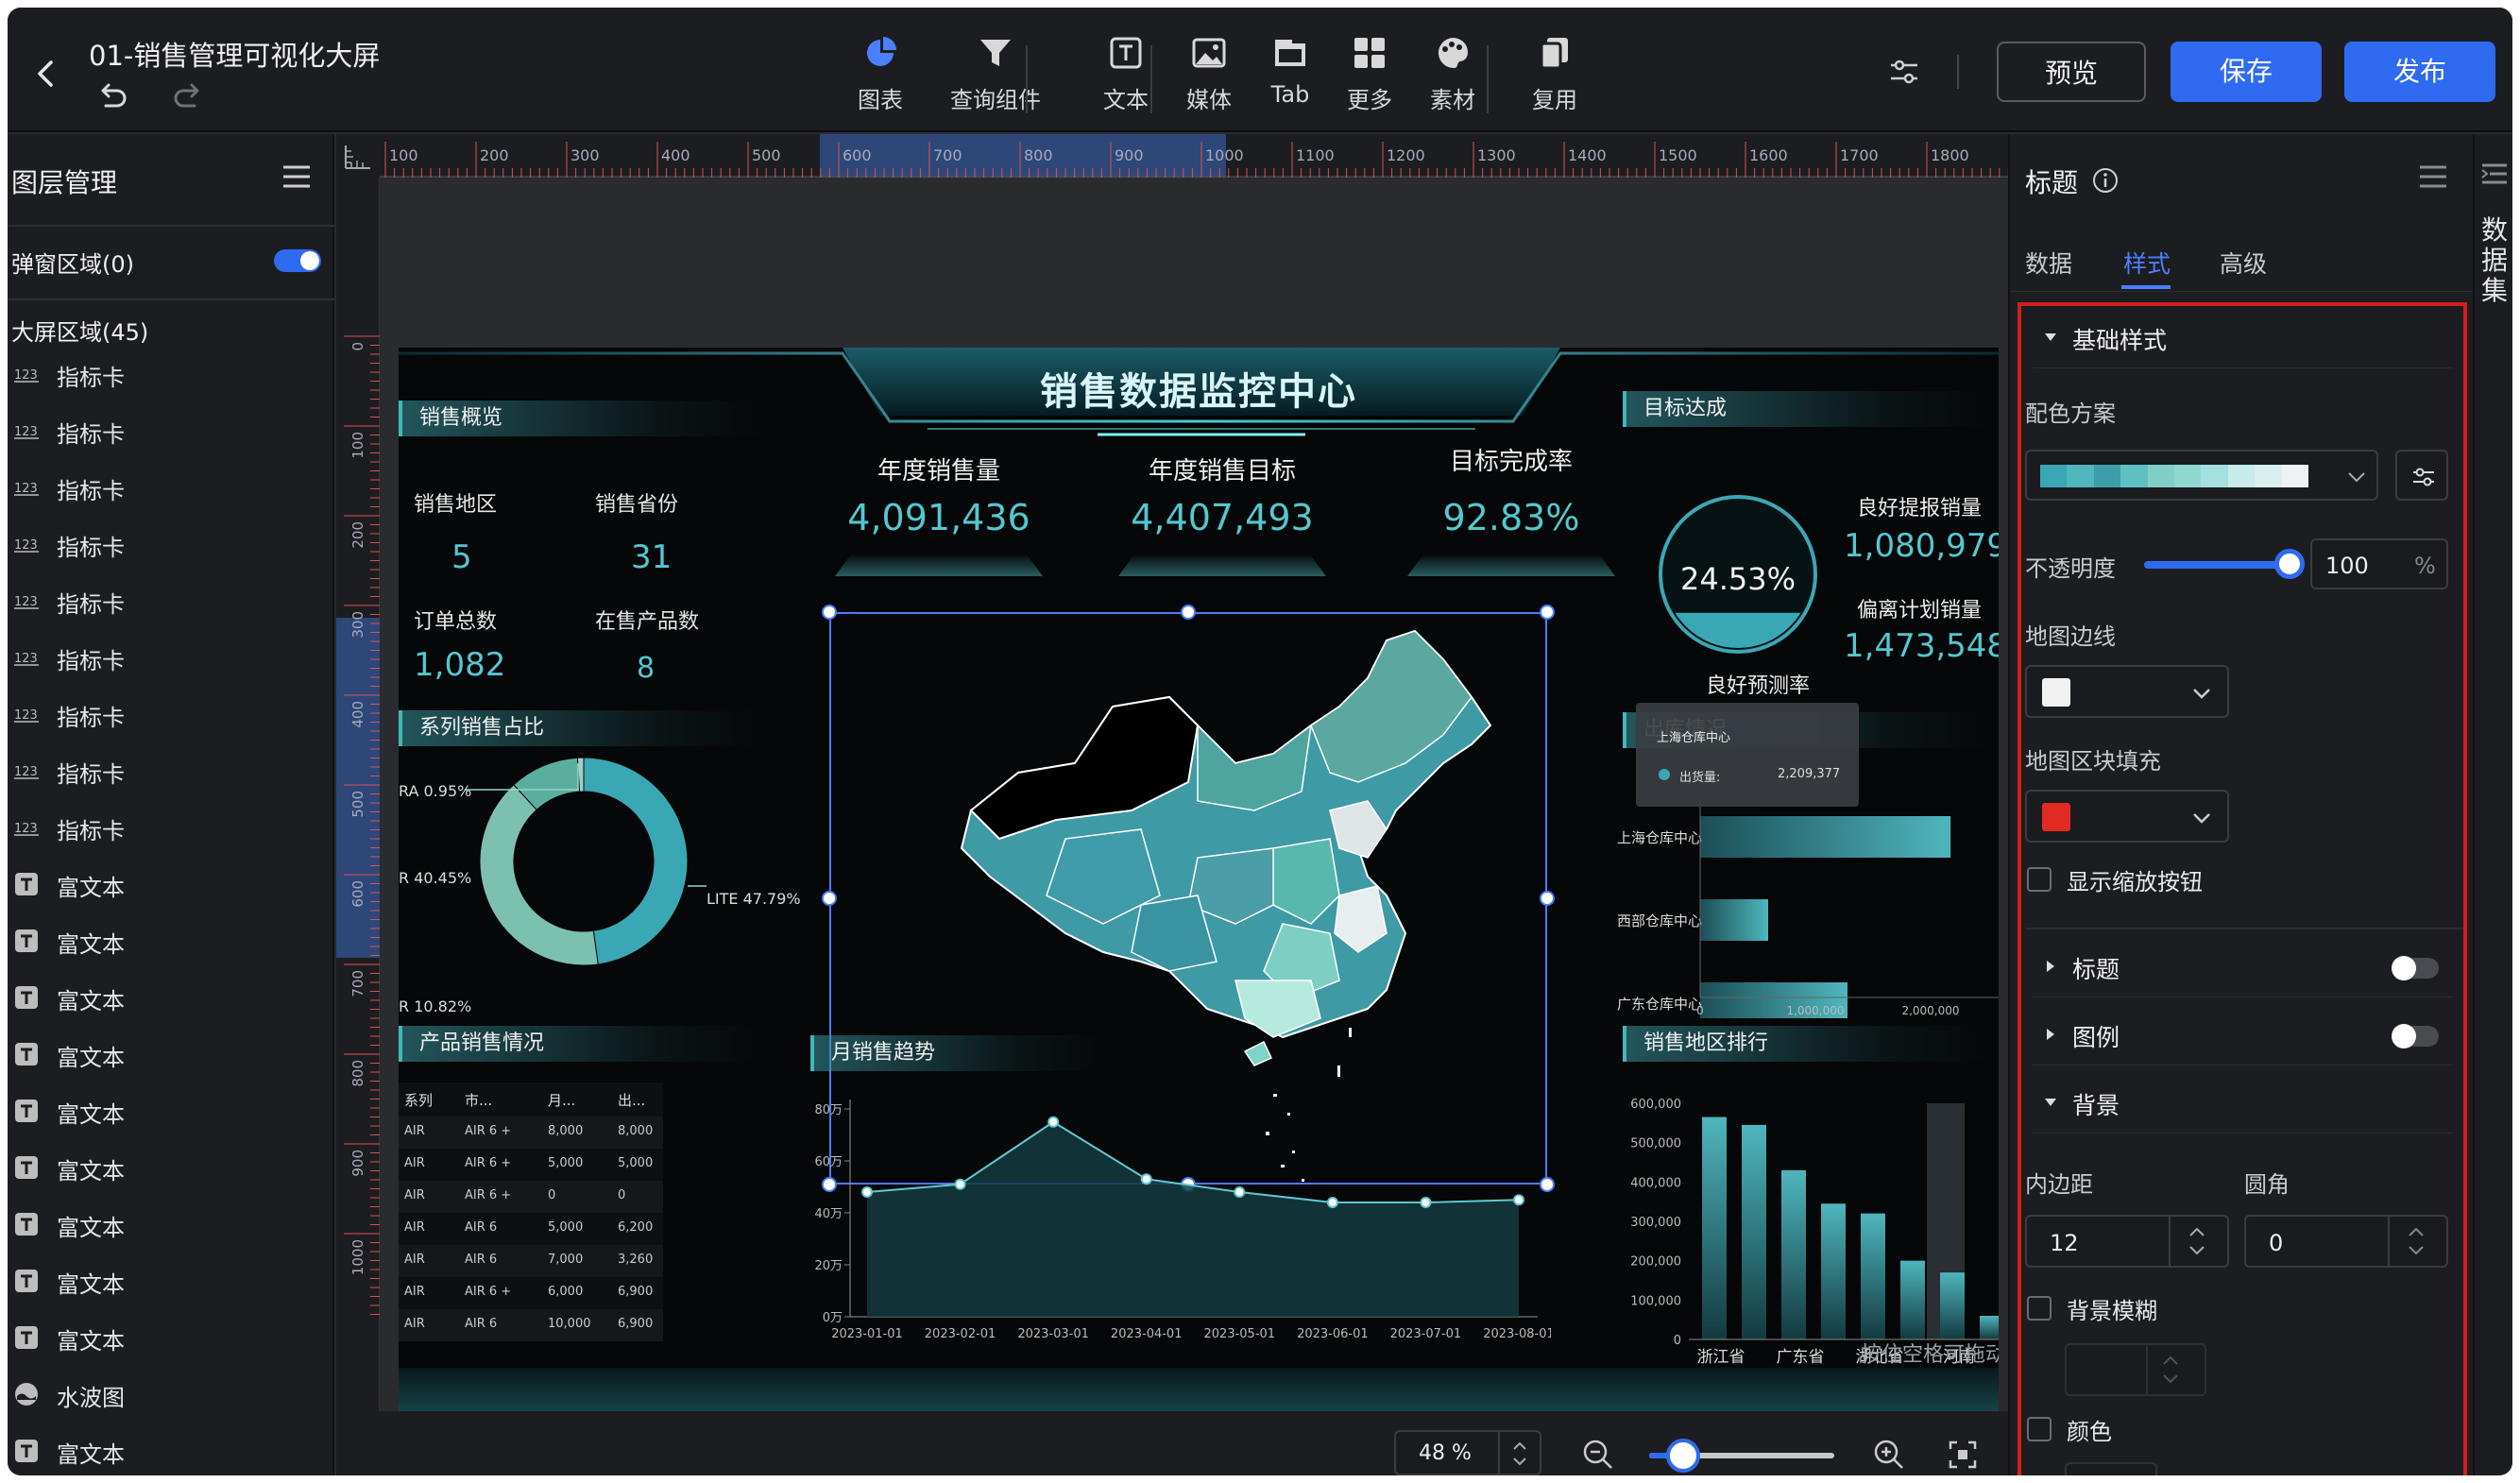 The width and height of the screenshot is (2520, 1483). Describe the element at coordinates (1554, 77) in the screenshot. I see `toolbar-copy-button: 复用` at that location.